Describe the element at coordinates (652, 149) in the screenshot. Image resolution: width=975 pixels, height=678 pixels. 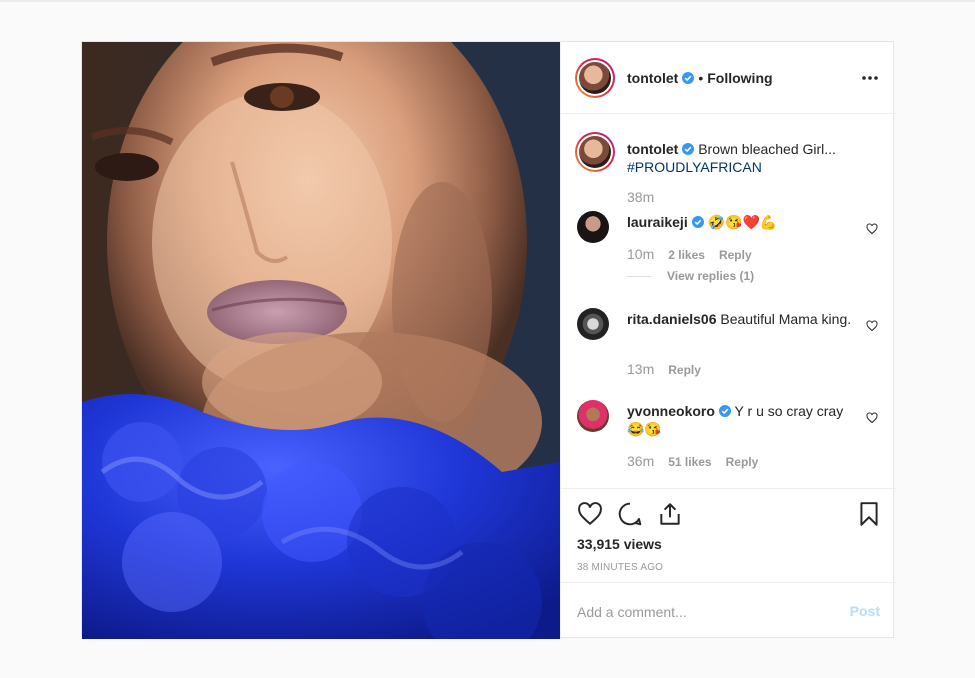
I see `caption-username: tontolet` at that location.